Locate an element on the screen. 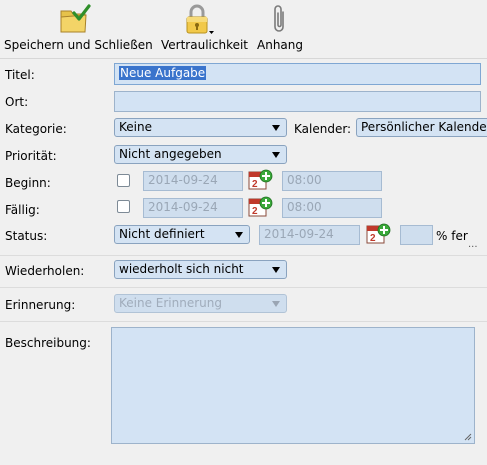 Image resolution: width=487 pixels, height=465 pixels. calendar-select: Persönlicher Kalende is located at coordinates (421, 127).